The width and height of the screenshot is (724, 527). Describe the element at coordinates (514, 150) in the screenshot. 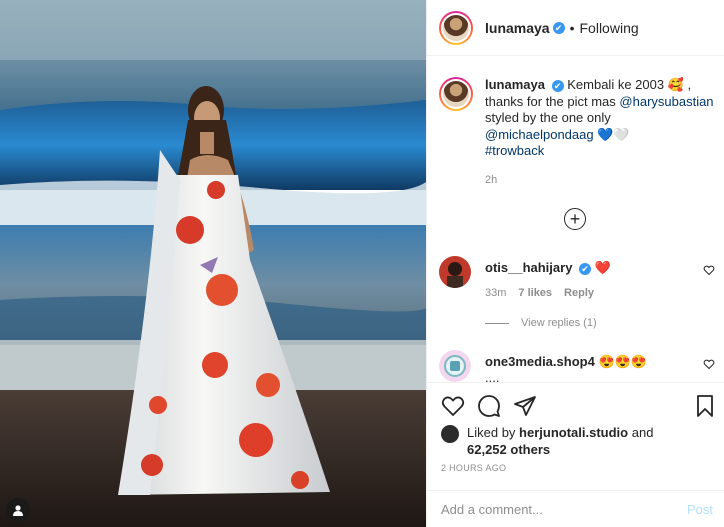

I see `hashtag-link: #trowback` at that location.